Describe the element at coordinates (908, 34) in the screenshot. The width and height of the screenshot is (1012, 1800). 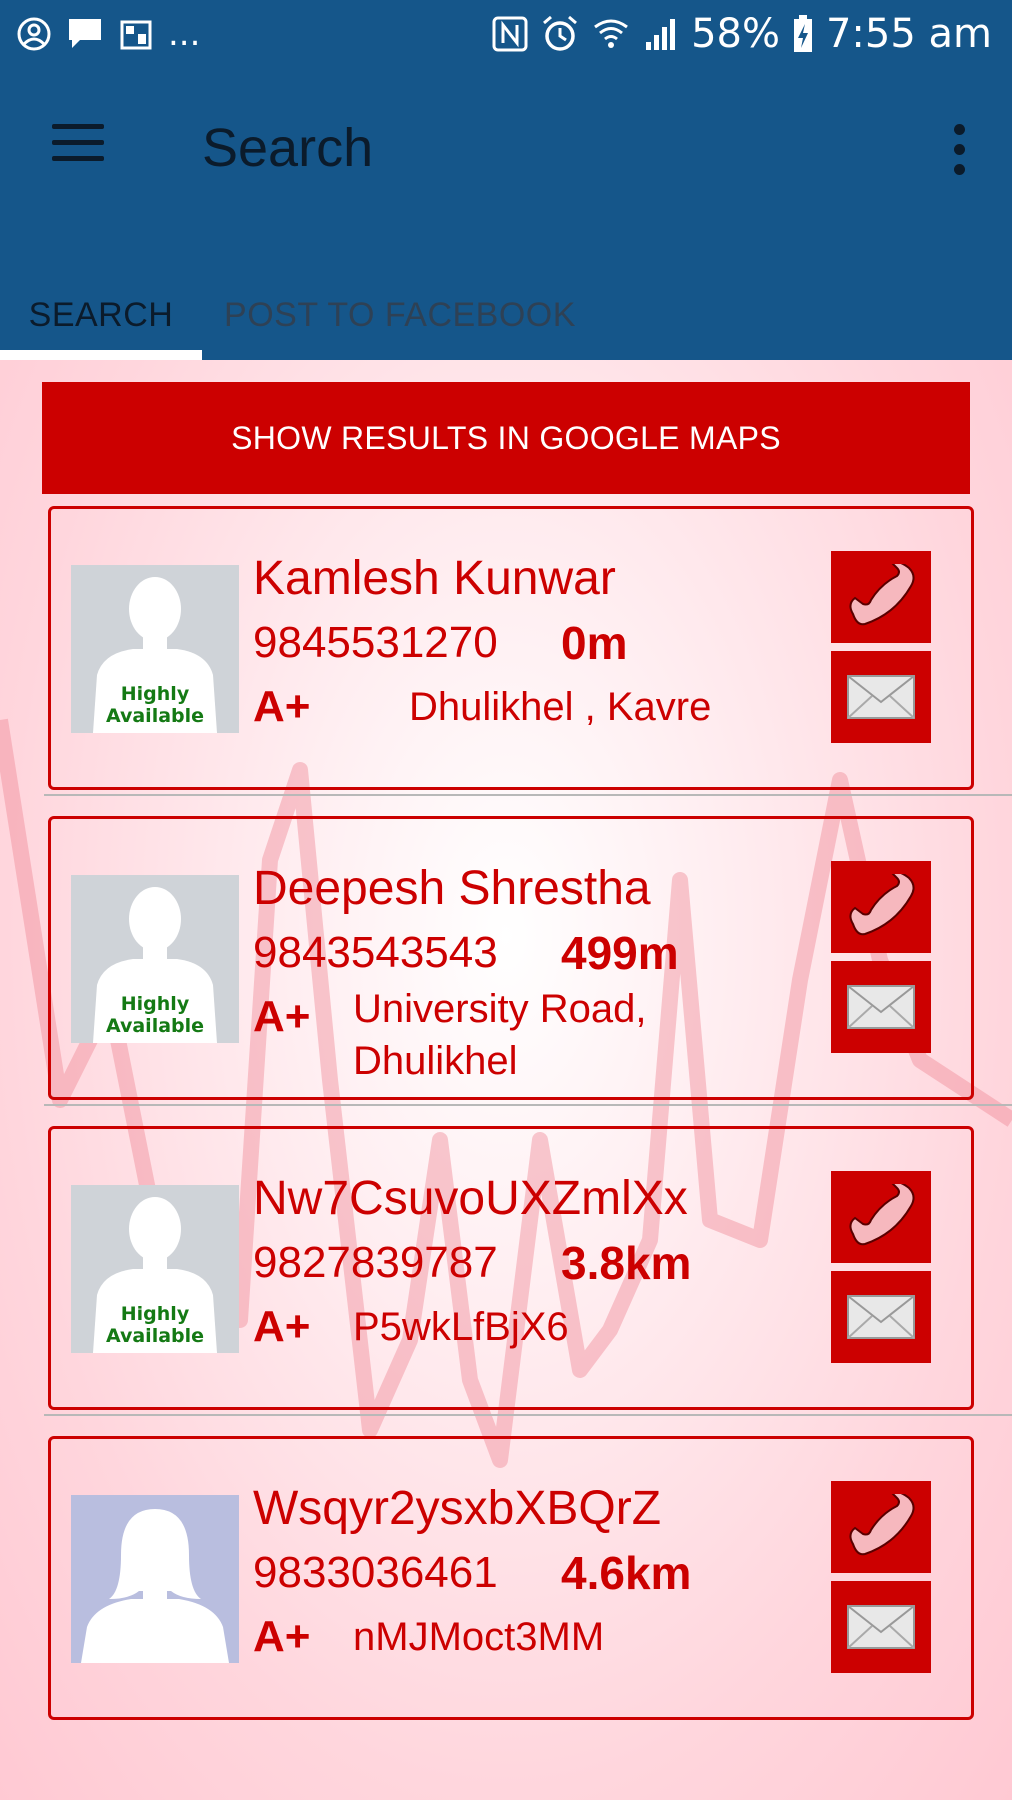
I see `clock: 7:55 am` at that location.